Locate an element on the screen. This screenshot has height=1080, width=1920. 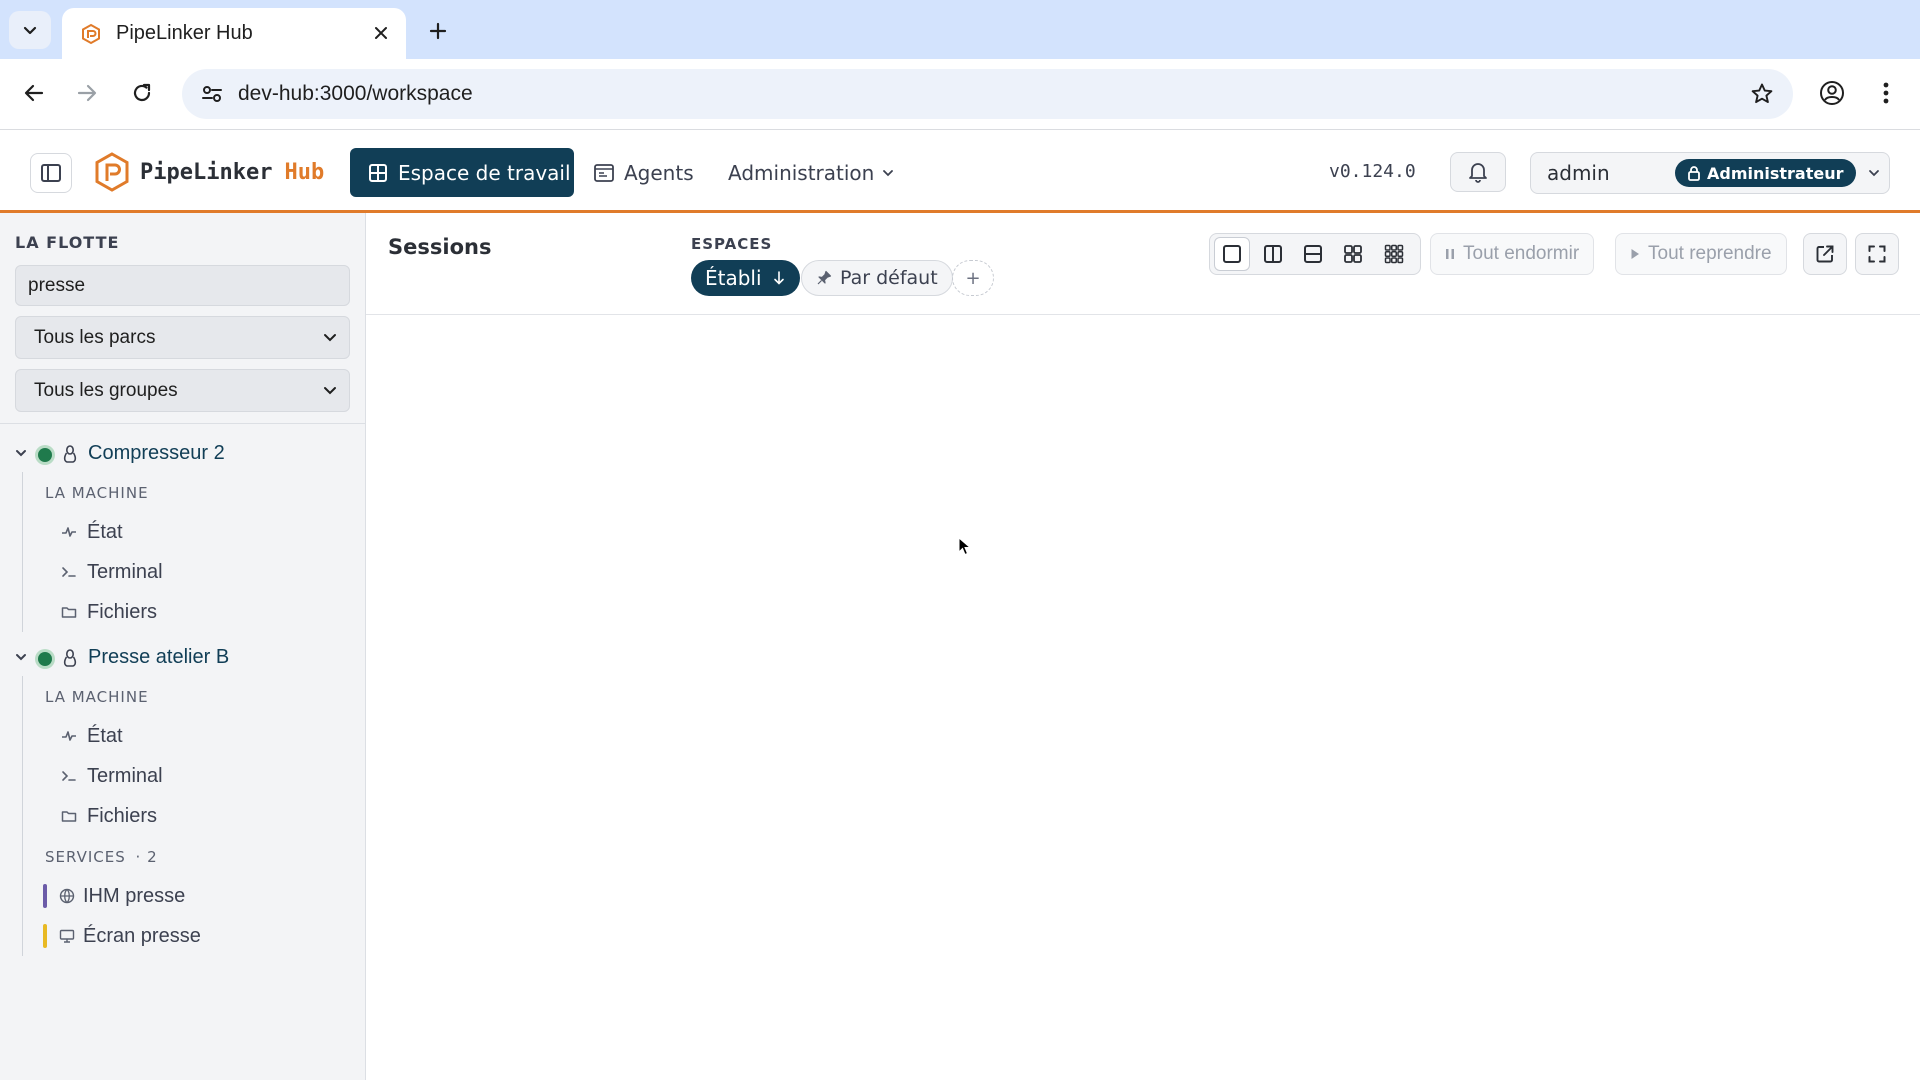
arrow-left-icon is located at coordinates (34, 93).